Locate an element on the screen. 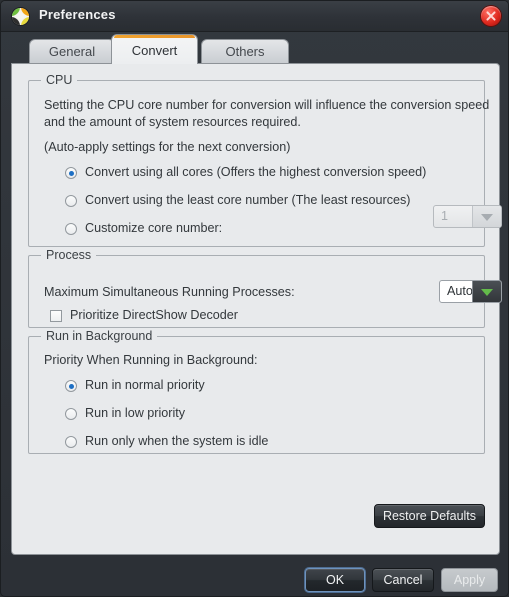 The height and width of the screenshot is (597, 509). tab-bar: General Convert Others is located at coordinates (255, 49).